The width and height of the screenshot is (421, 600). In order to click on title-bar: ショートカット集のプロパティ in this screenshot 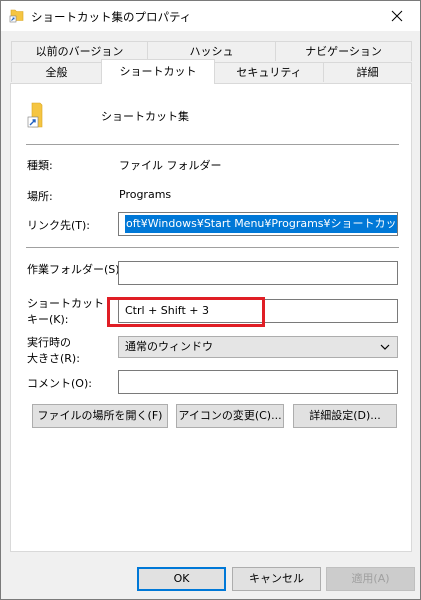, I will do `click(210, 16)`.